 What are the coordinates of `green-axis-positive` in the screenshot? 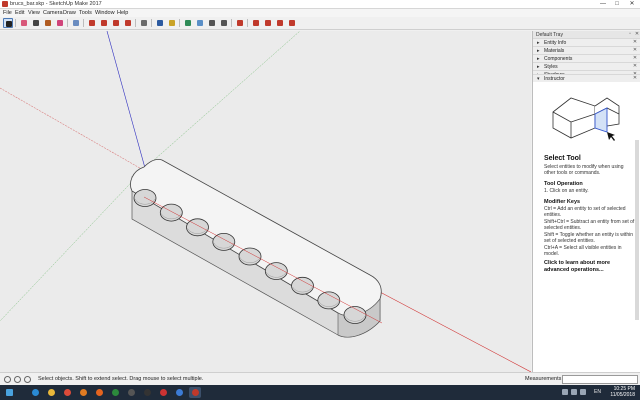 It's located at (222, 100).